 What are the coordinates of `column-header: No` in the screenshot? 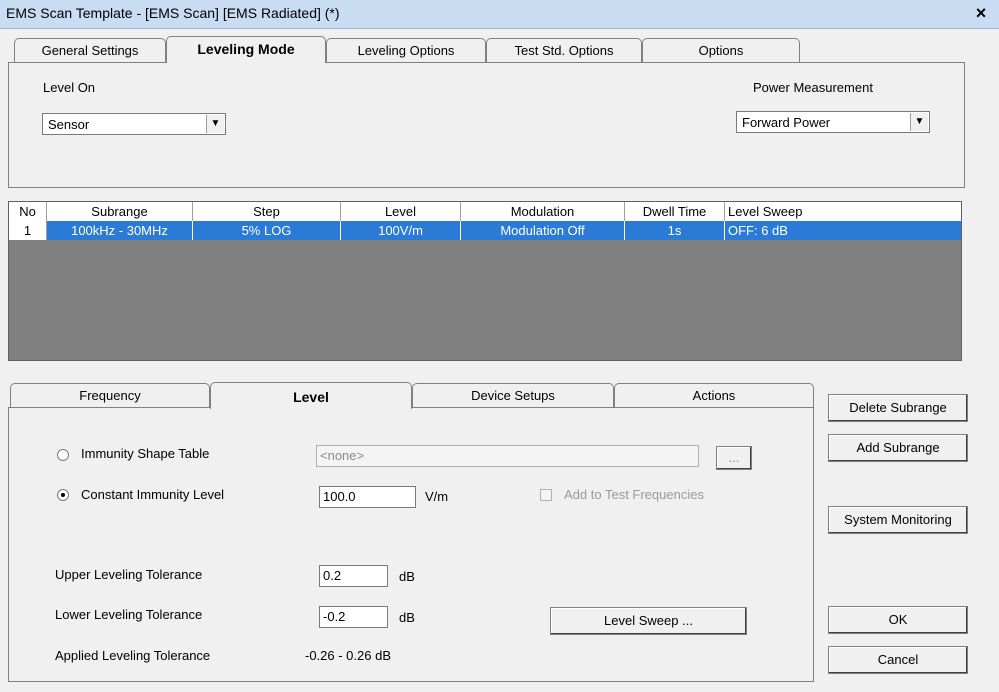 It's located at (28, 211).